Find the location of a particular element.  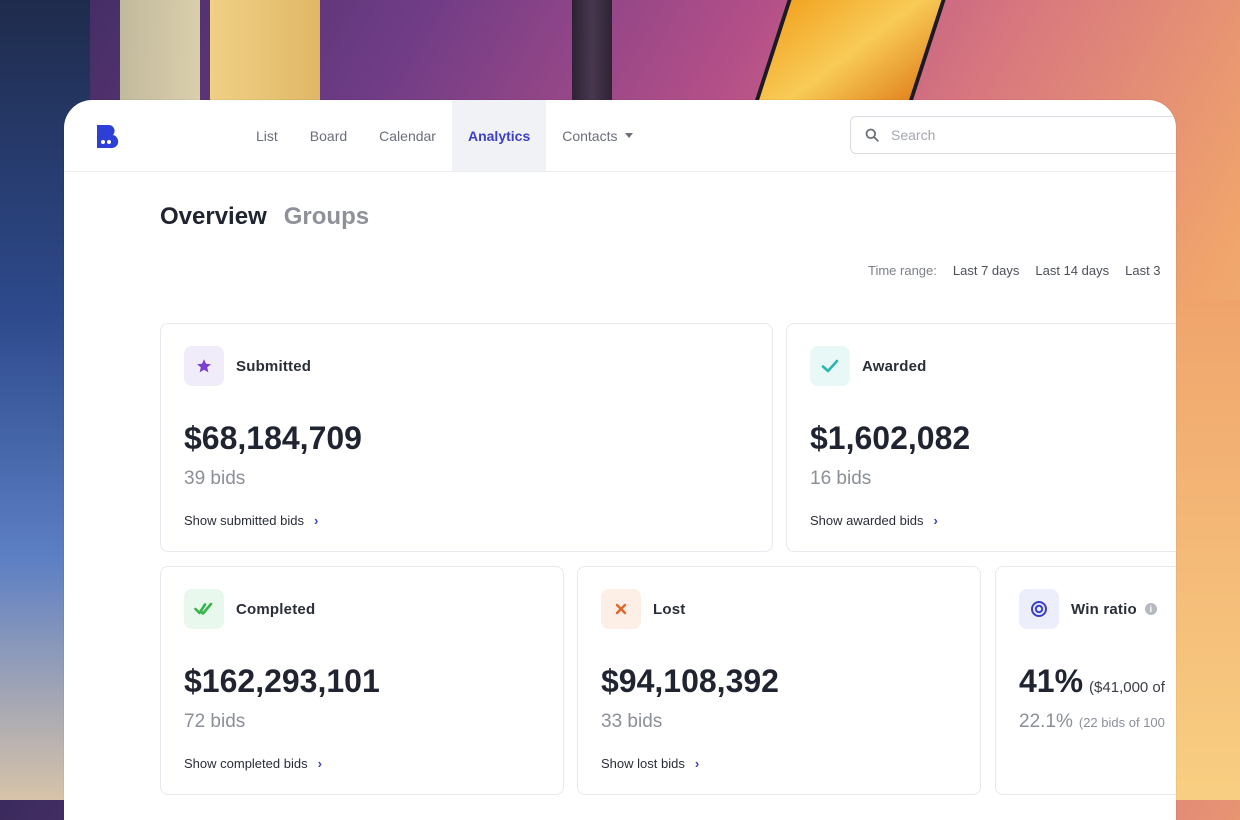

stat-card-lost: Lost $94,108,392 33 bids Show lost bids › is located at coordinates (779, 680).